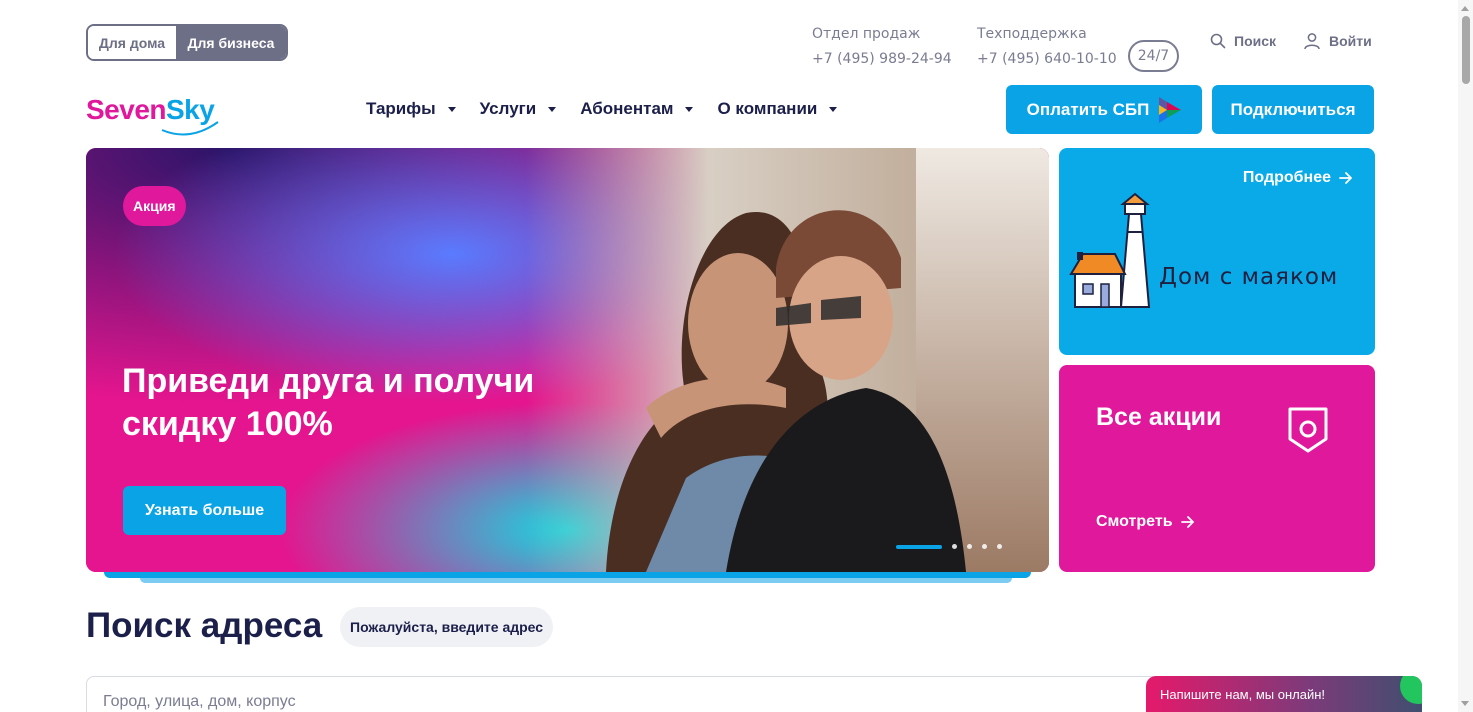  I want to click on search-icon, so click(1218, 41).